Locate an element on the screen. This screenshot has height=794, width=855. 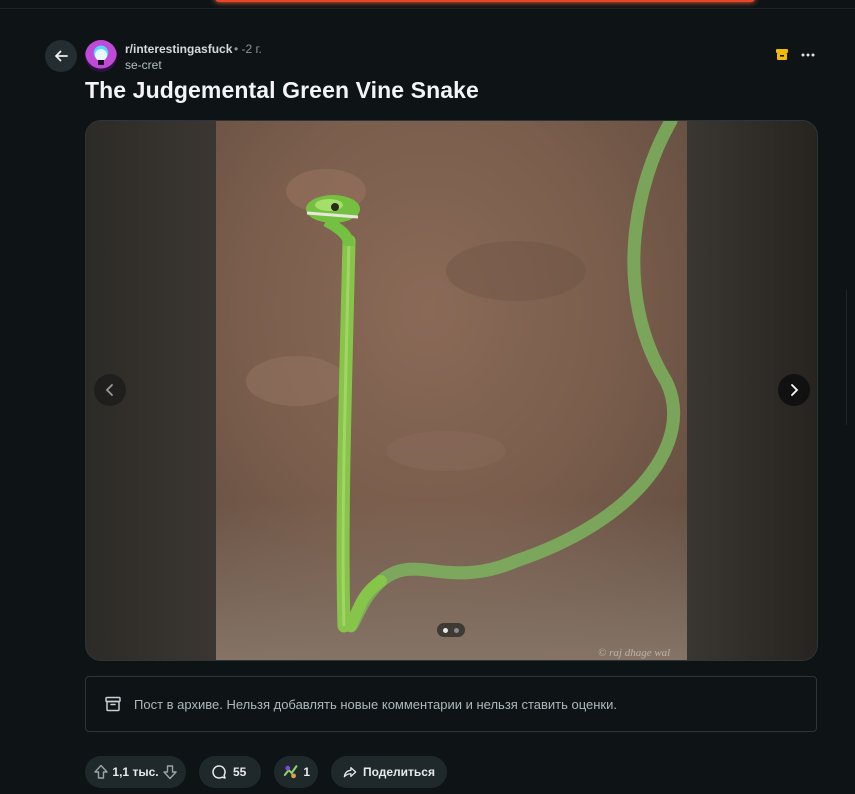
share-label: Поделиться is located at coordinates (398, 772).